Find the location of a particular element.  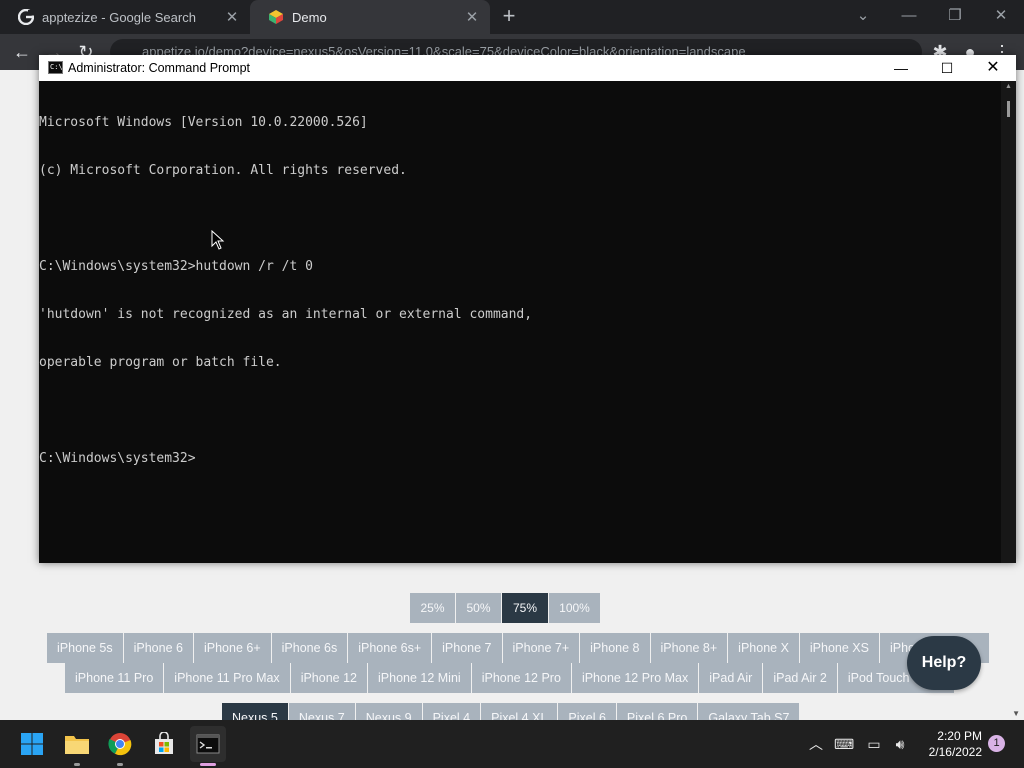

tab-google-search: apptezize - Google Search ✕ is located at coordinates (125, 17).